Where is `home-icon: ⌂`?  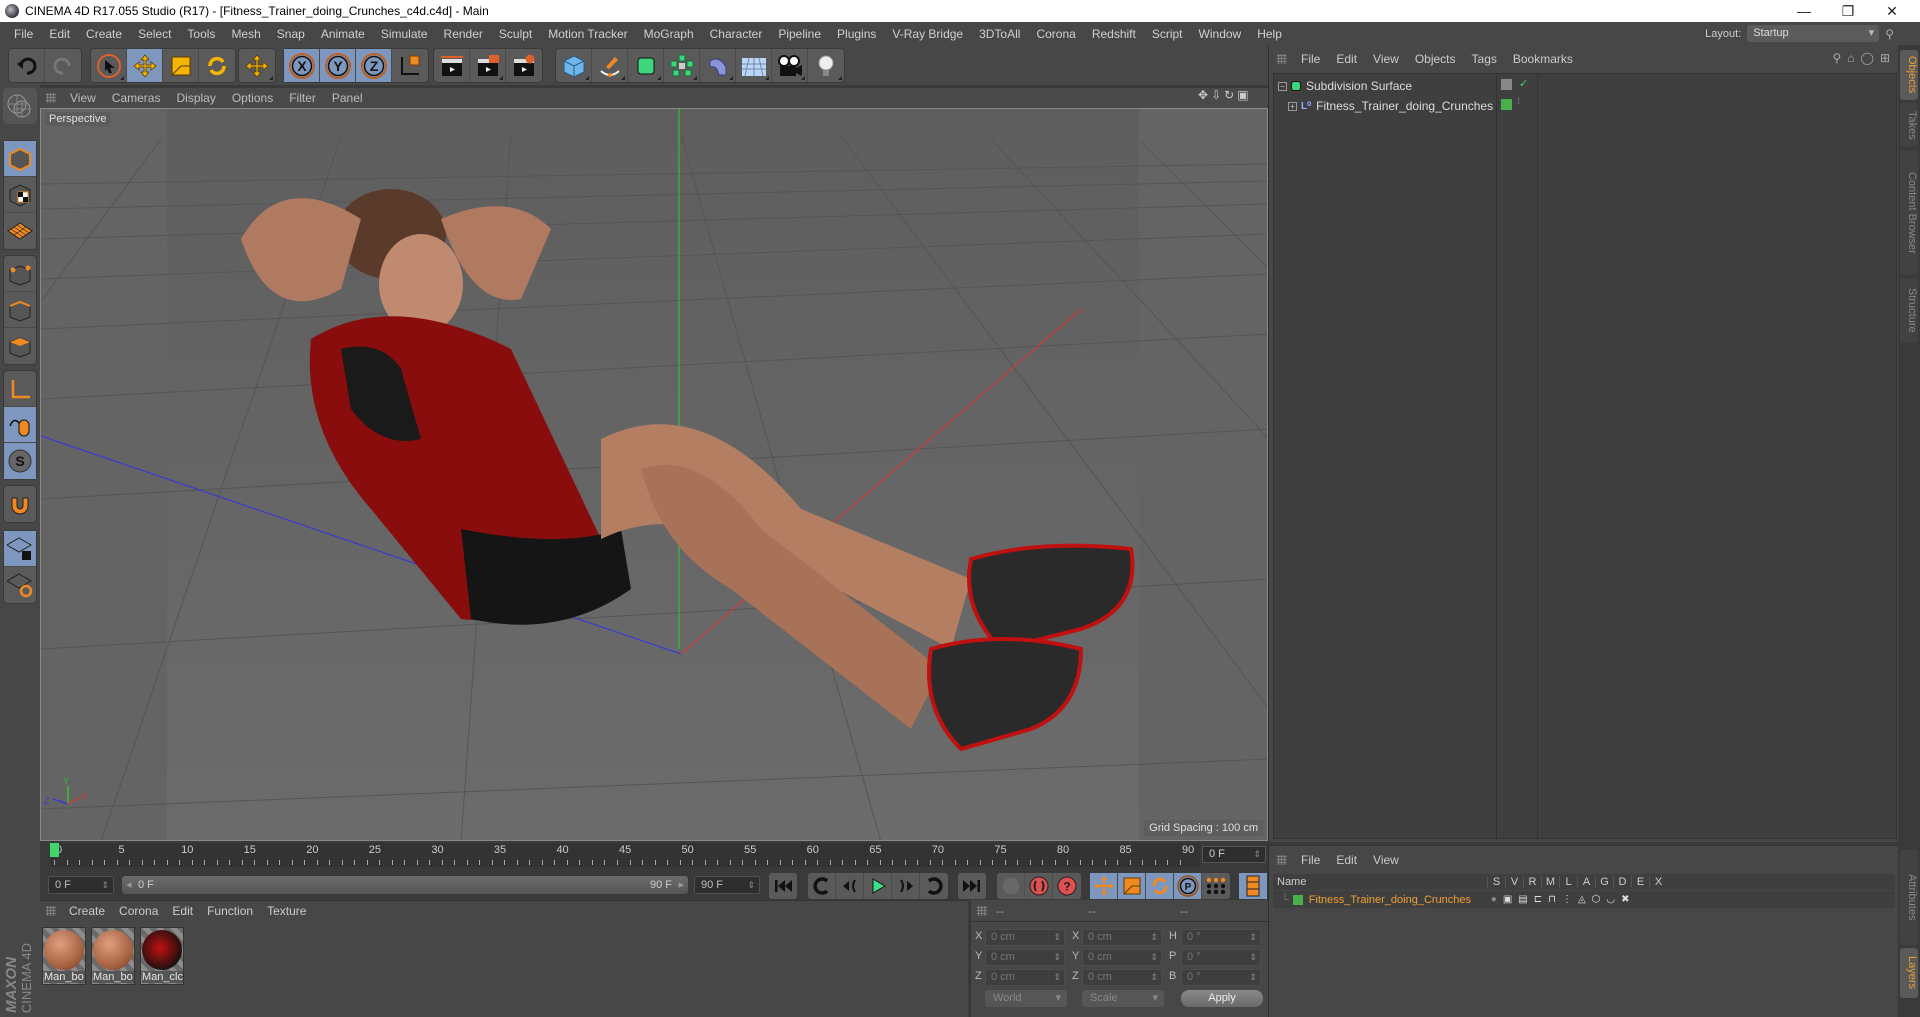 home-icon: ⌂ is located at coordinates (1850, 58).